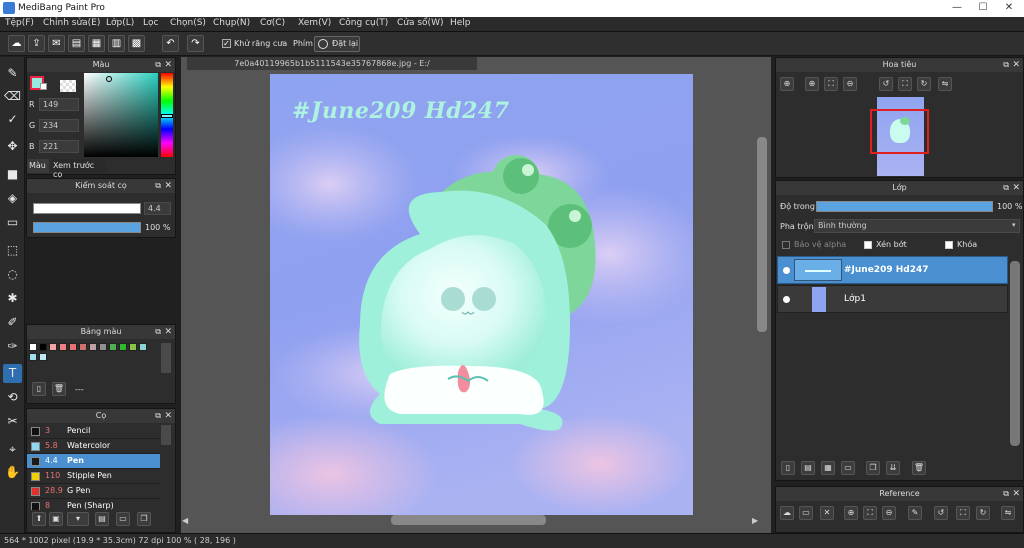  I want to click on brush-size-slider, so click(87, 208).